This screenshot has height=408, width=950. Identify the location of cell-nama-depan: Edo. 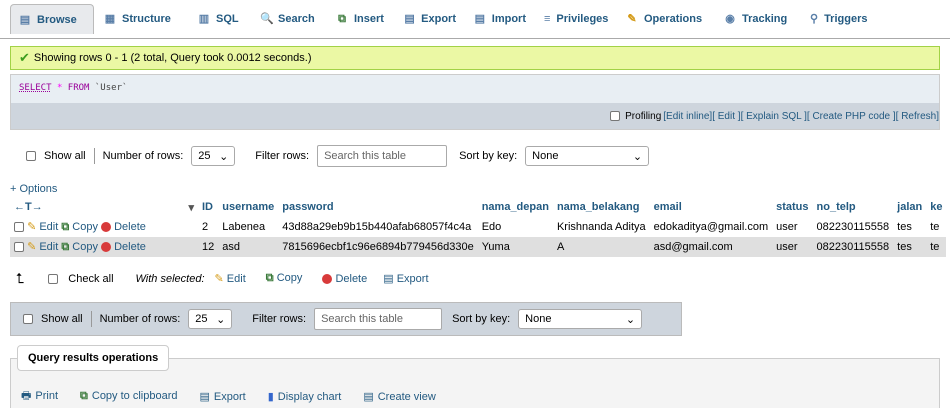
(515, 227).